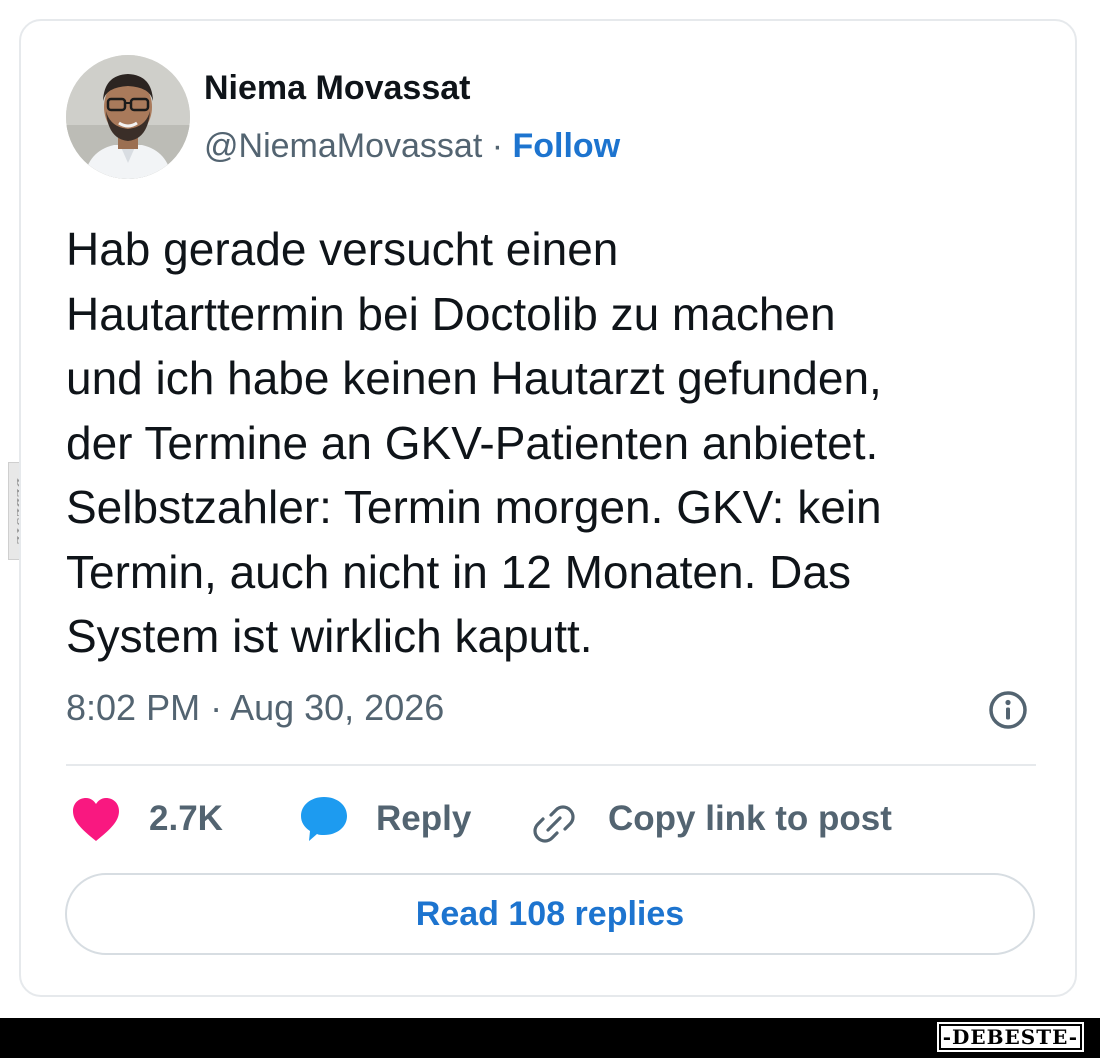 The height and width of the screenshot is (1058, 1100). What do you see at coordinates (342, 249) in the screenshot?
I see `tweet-text-line: Hab gerade versucht einen` at bounding box center [342, 249].